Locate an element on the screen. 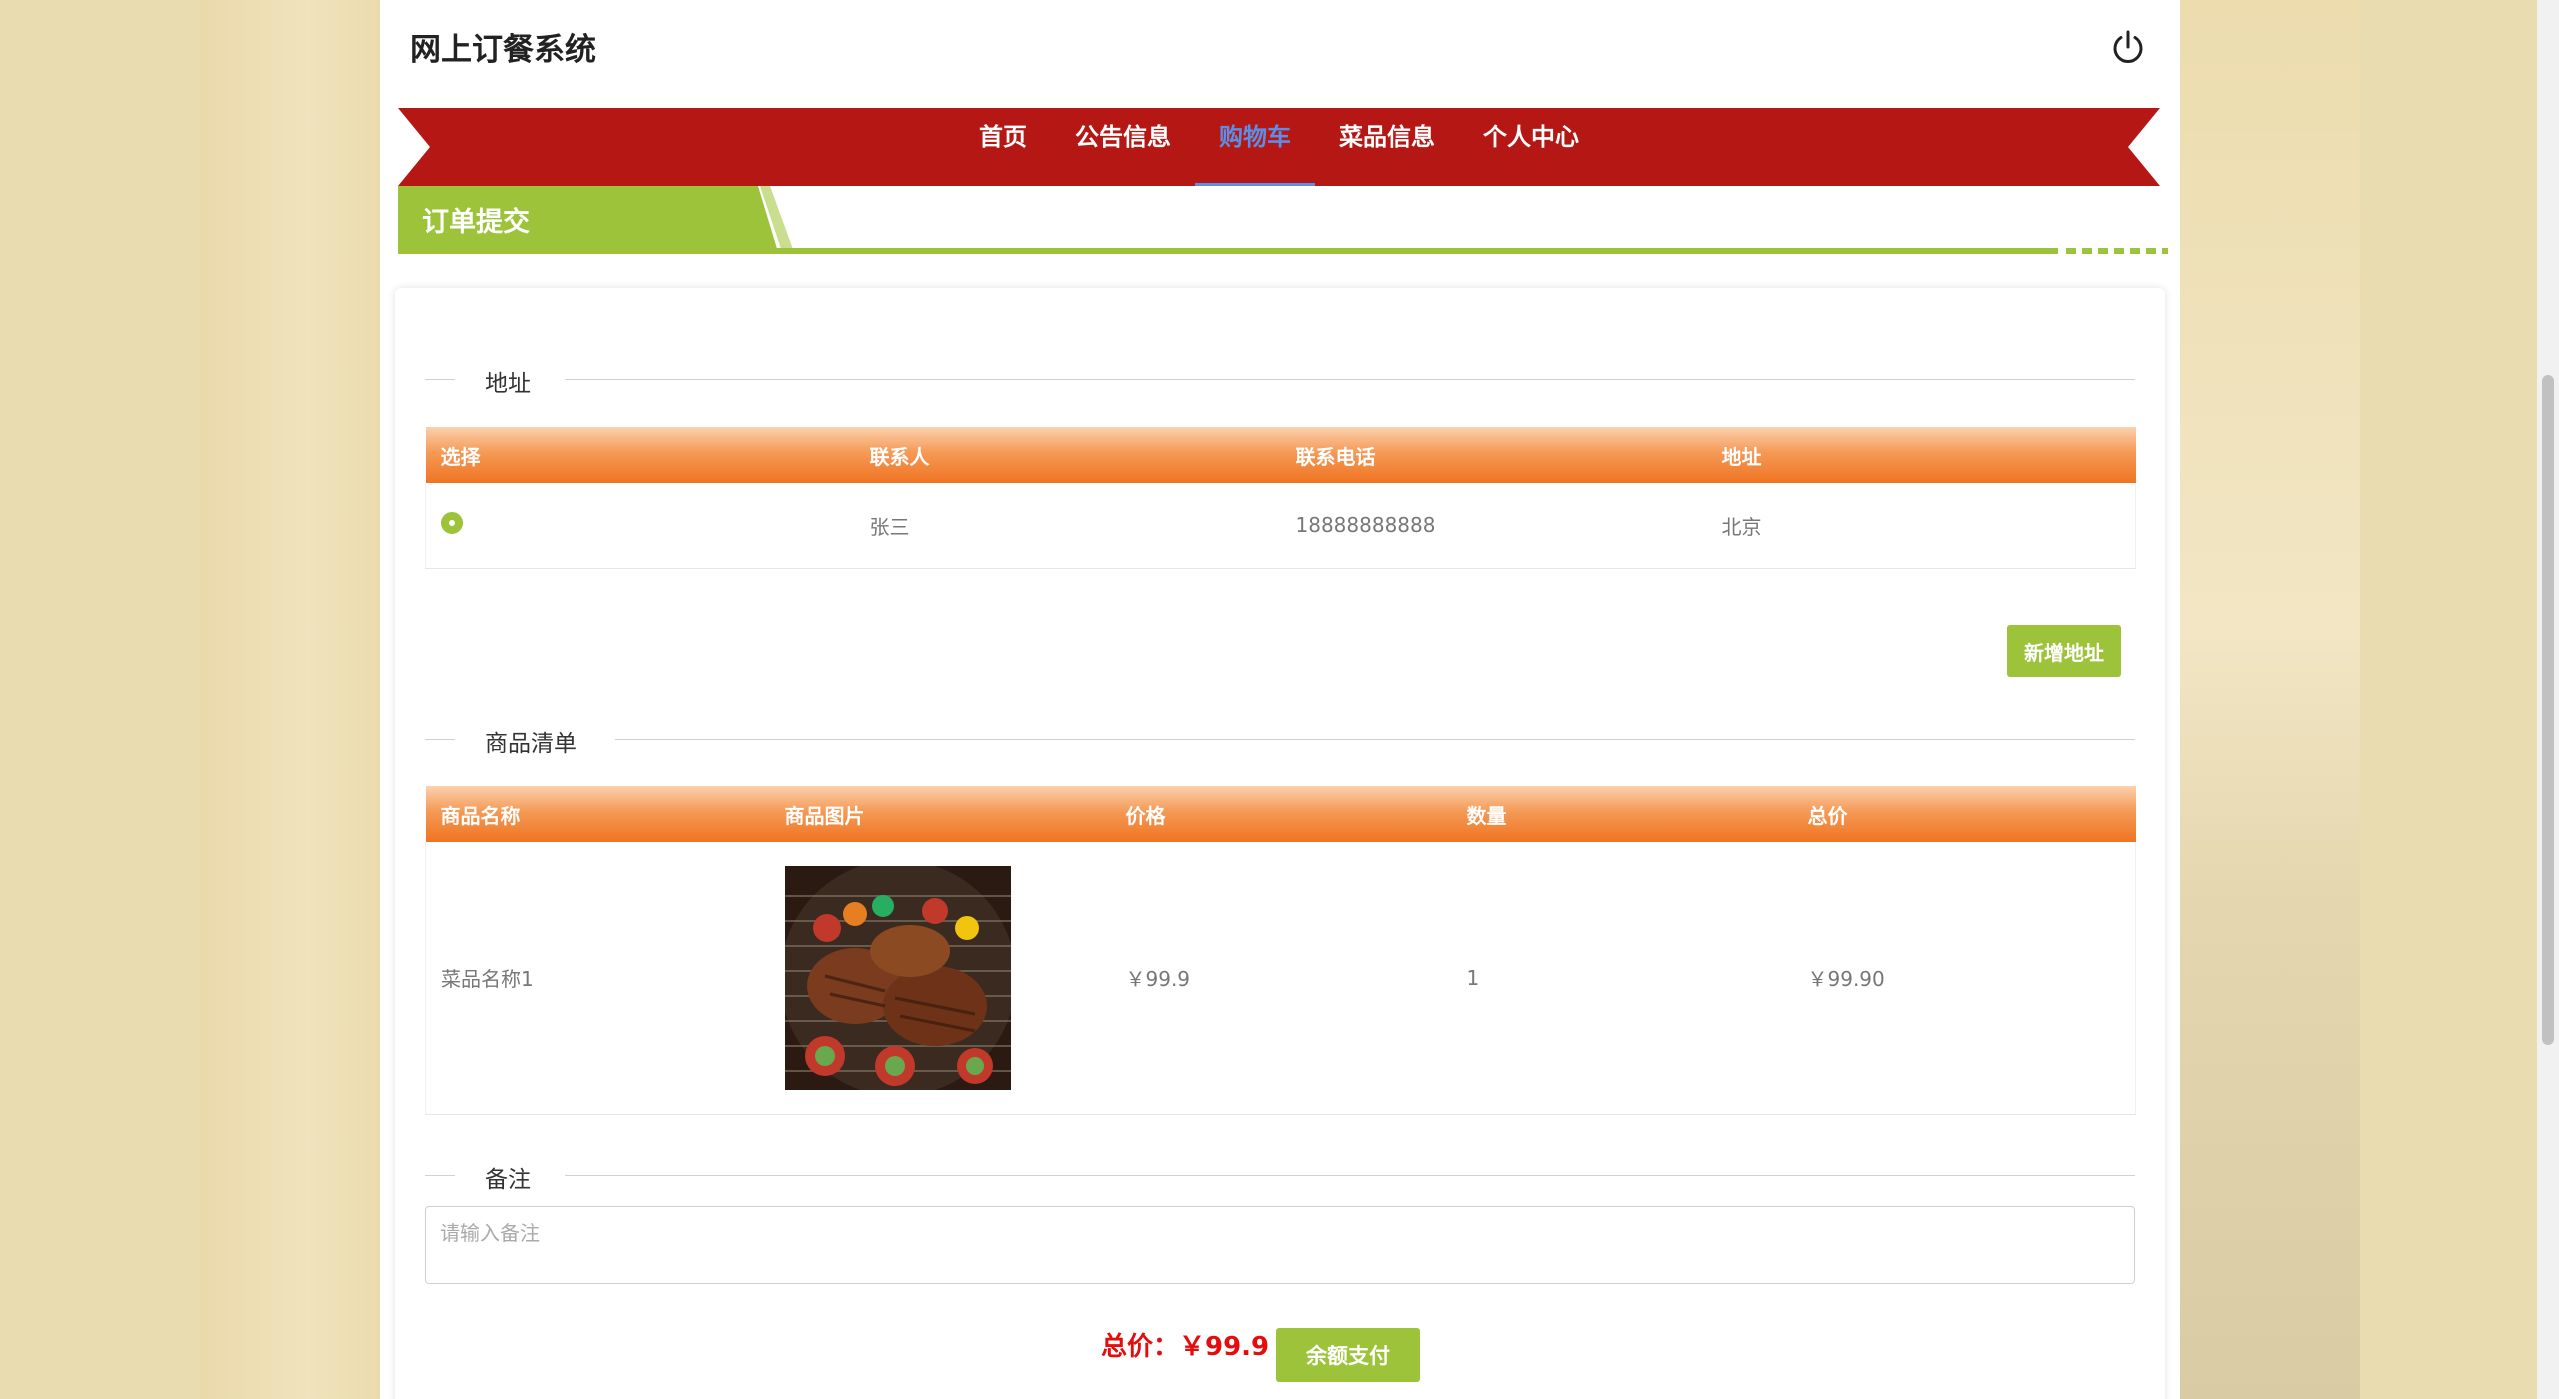  goods-table-header: 商品名称 商品图片 价格 数量 总价 is located at coordinates (1280, 814).